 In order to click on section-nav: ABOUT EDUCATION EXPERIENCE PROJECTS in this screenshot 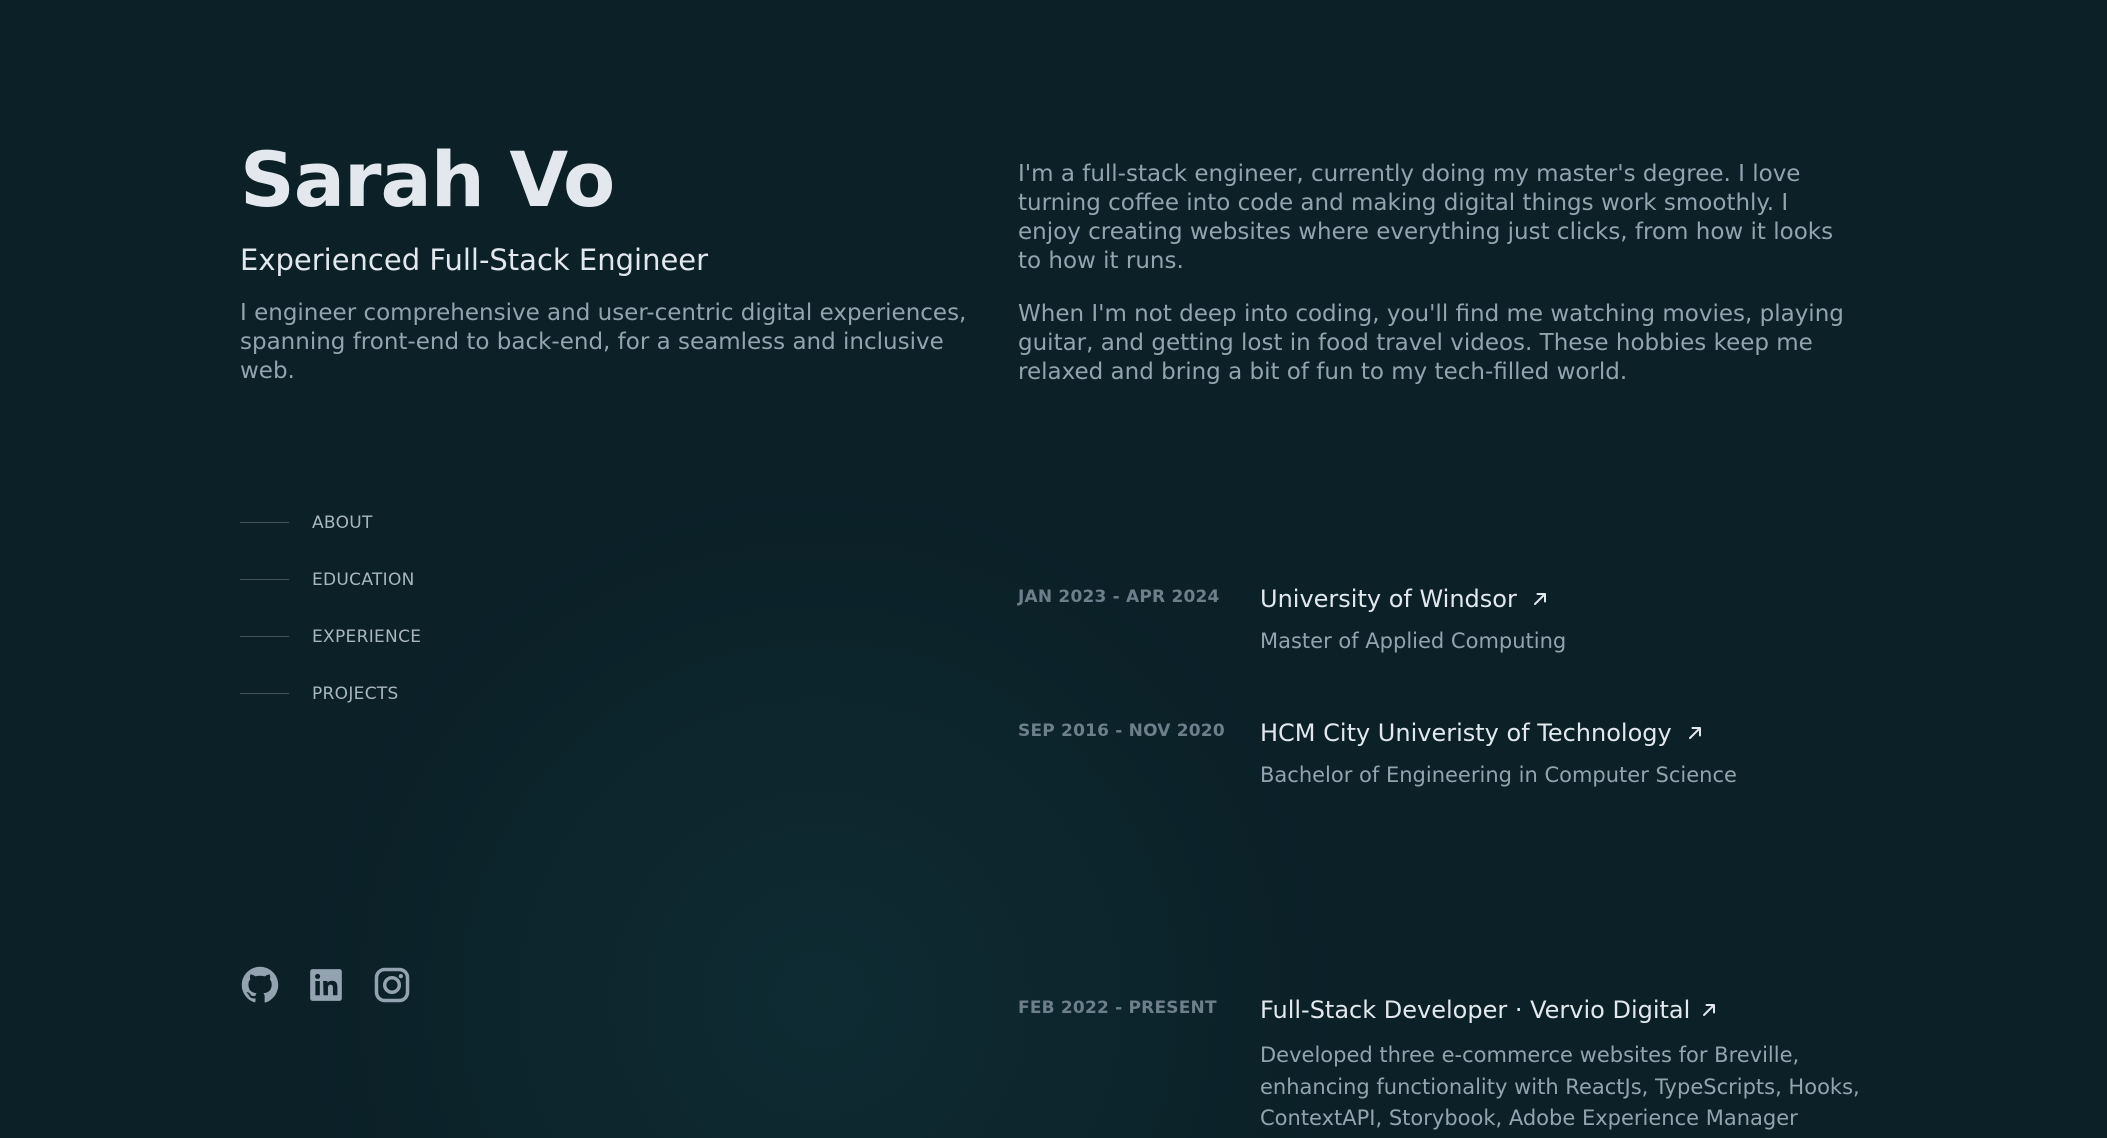, I will do `click(330, 608)`.